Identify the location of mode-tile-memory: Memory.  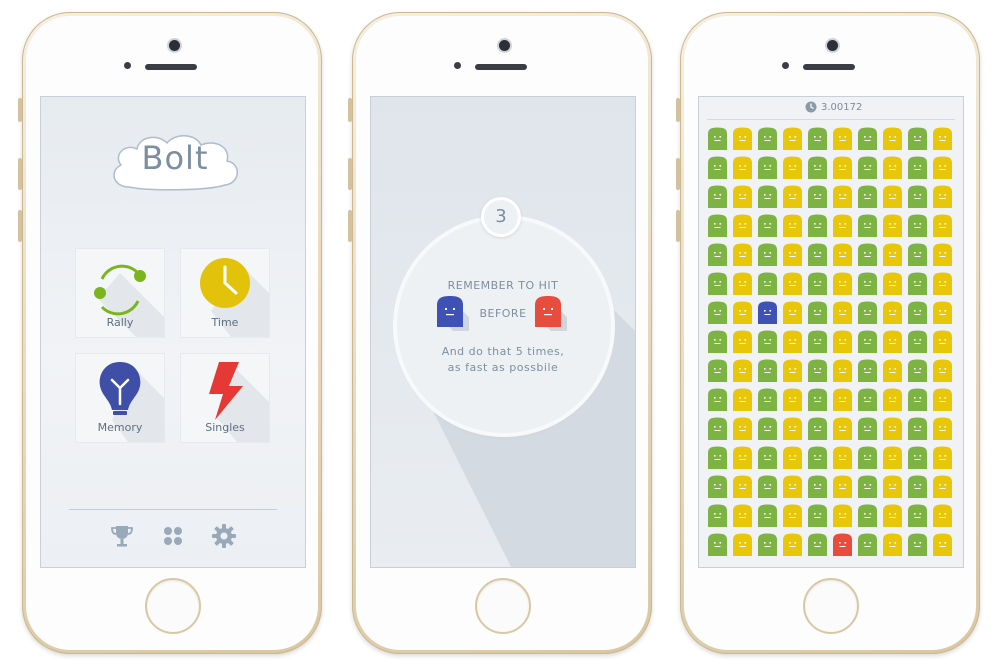
(120, 398).